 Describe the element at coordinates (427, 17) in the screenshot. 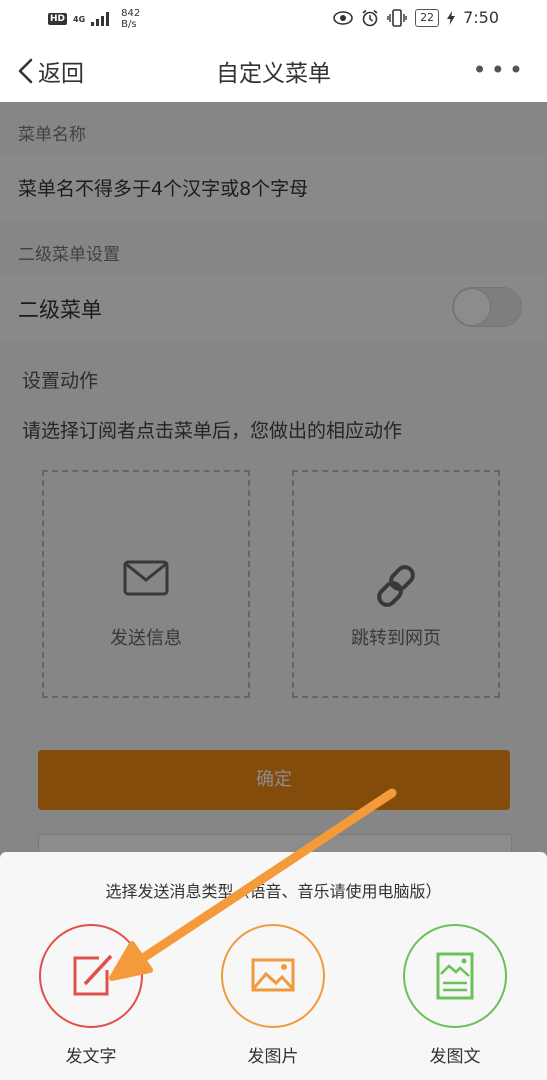

I see `battery-level: 22` at that location.